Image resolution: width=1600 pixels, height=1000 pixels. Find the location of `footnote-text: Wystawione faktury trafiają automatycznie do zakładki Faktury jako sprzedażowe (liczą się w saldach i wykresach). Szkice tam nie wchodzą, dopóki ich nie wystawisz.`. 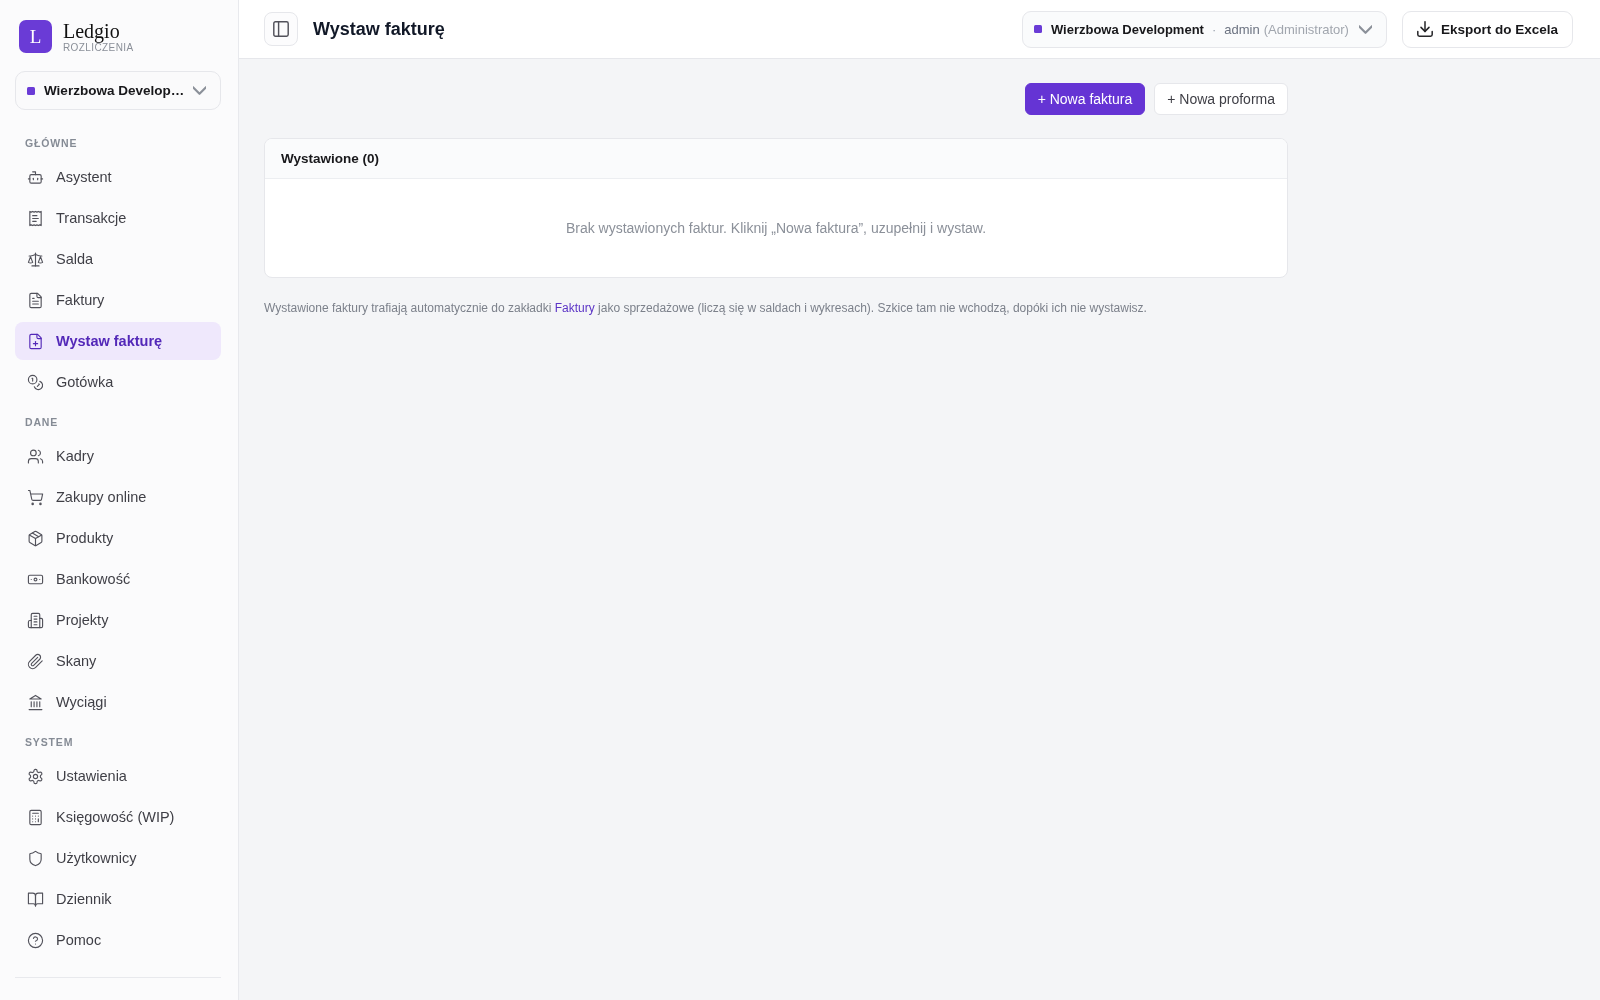

footnote-text: Wystawione faktury trafiają automatycznie do zakładki Faktury jako sprzedażowe (liczą się w saldach i wykresach). Szkice tam nie wchodzą, dopóki ich nie wystawisz. is located at coordinates (706, 308).